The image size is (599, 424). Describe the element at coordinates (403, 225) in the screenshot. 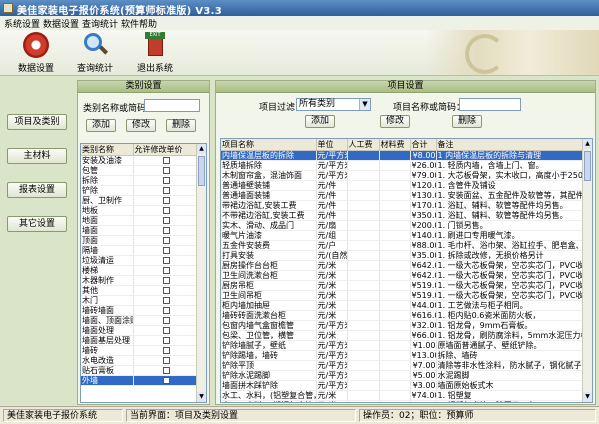

I see `table-row: 实木、滑动、成品门元/扇 ¥200.001. 门锁另售。` at that location.